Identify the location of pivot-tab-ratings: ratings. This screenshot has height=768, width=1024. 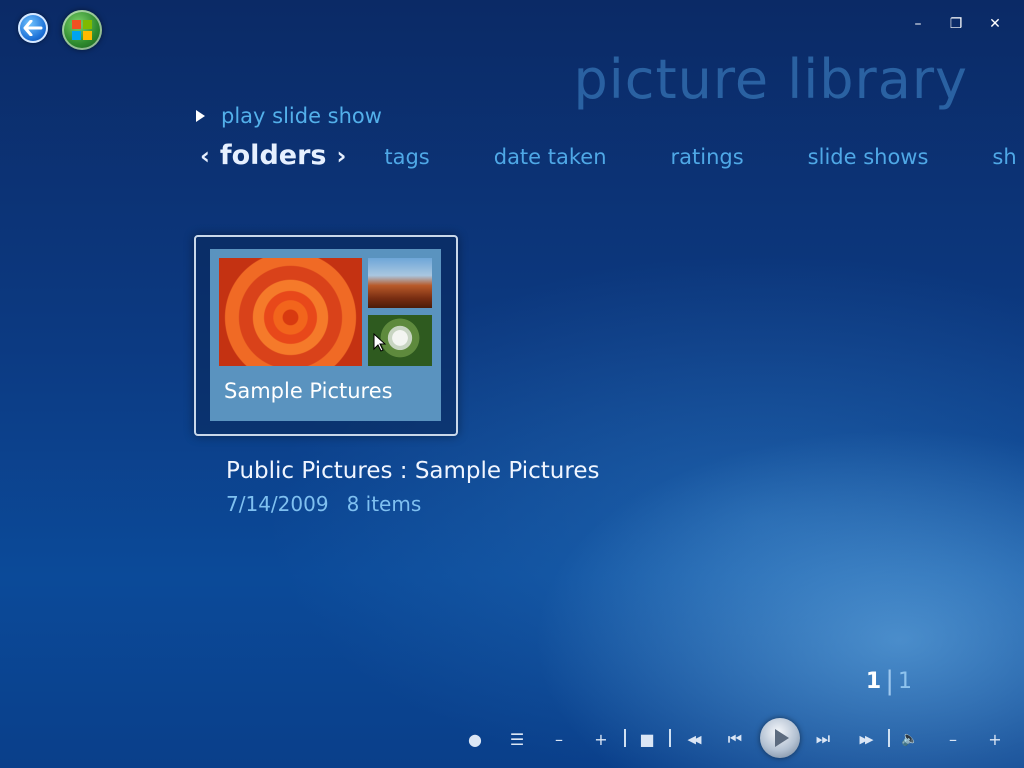
(707, 157).